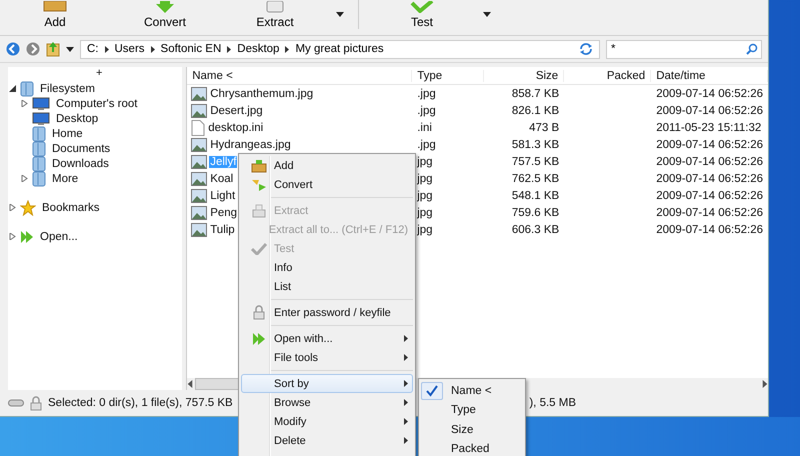 The width and height of the screenshot is (800, 456). I want to click on file-size: 473 B, so click(544, 128).